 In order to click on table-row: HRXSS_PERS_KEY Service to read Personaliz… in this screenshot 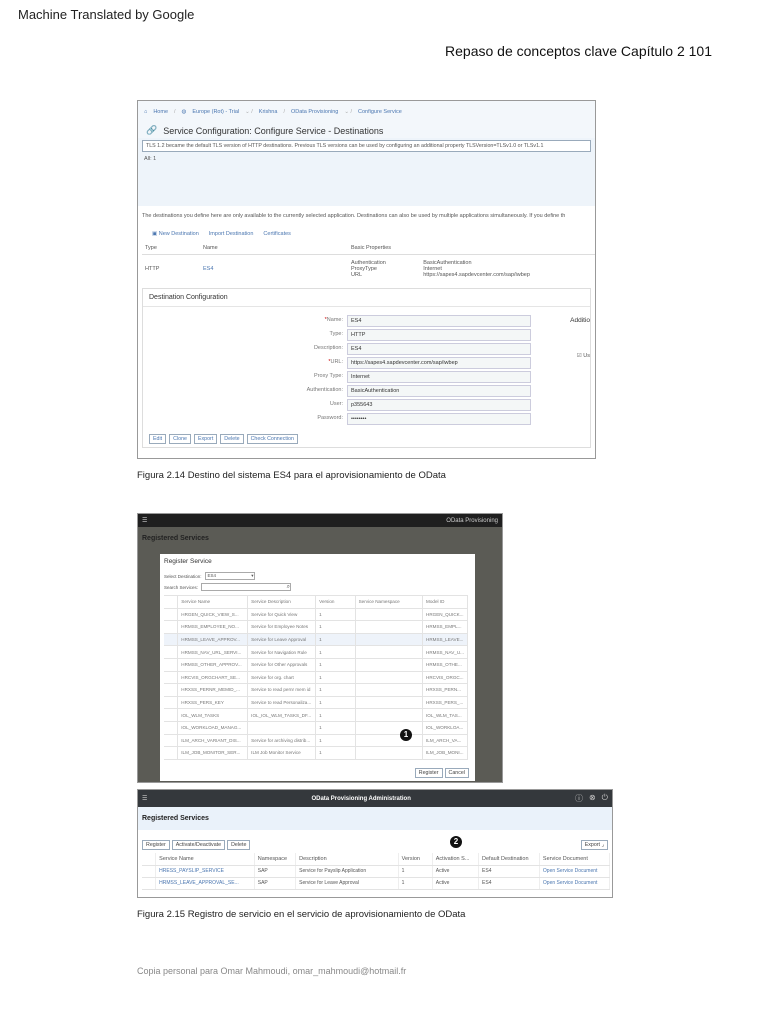, I will do `click(316, 703)`.